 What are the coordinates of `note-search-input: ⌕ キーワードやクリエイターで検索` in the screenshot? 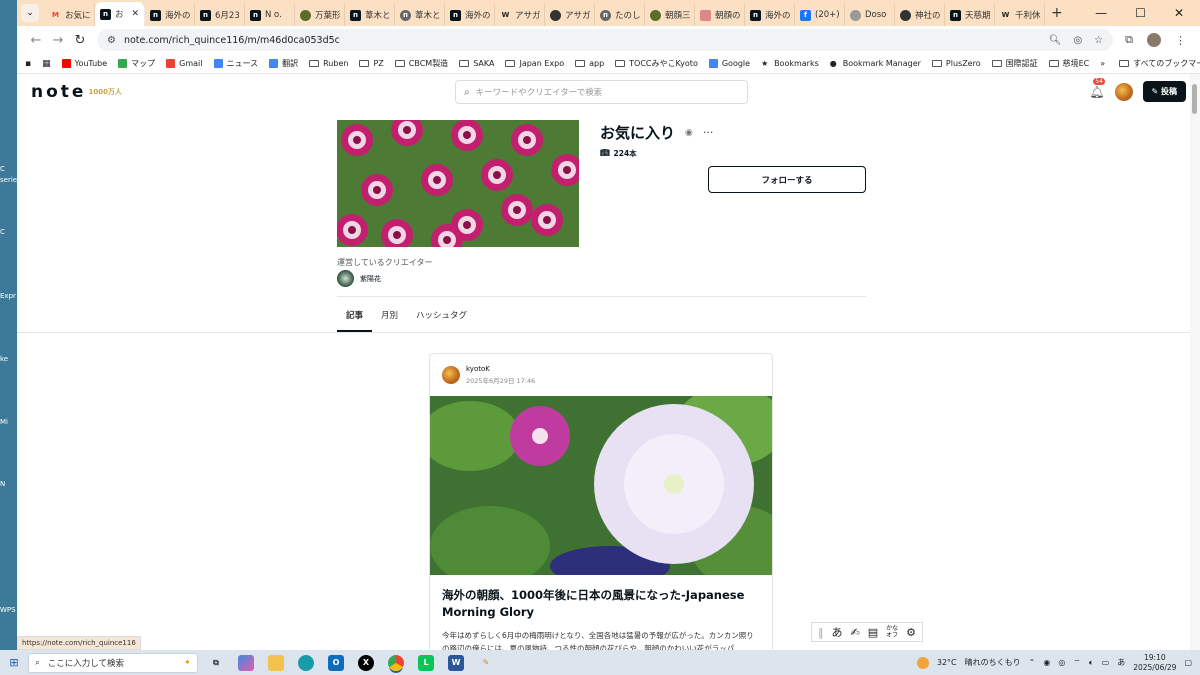 It's located at (601, 92).